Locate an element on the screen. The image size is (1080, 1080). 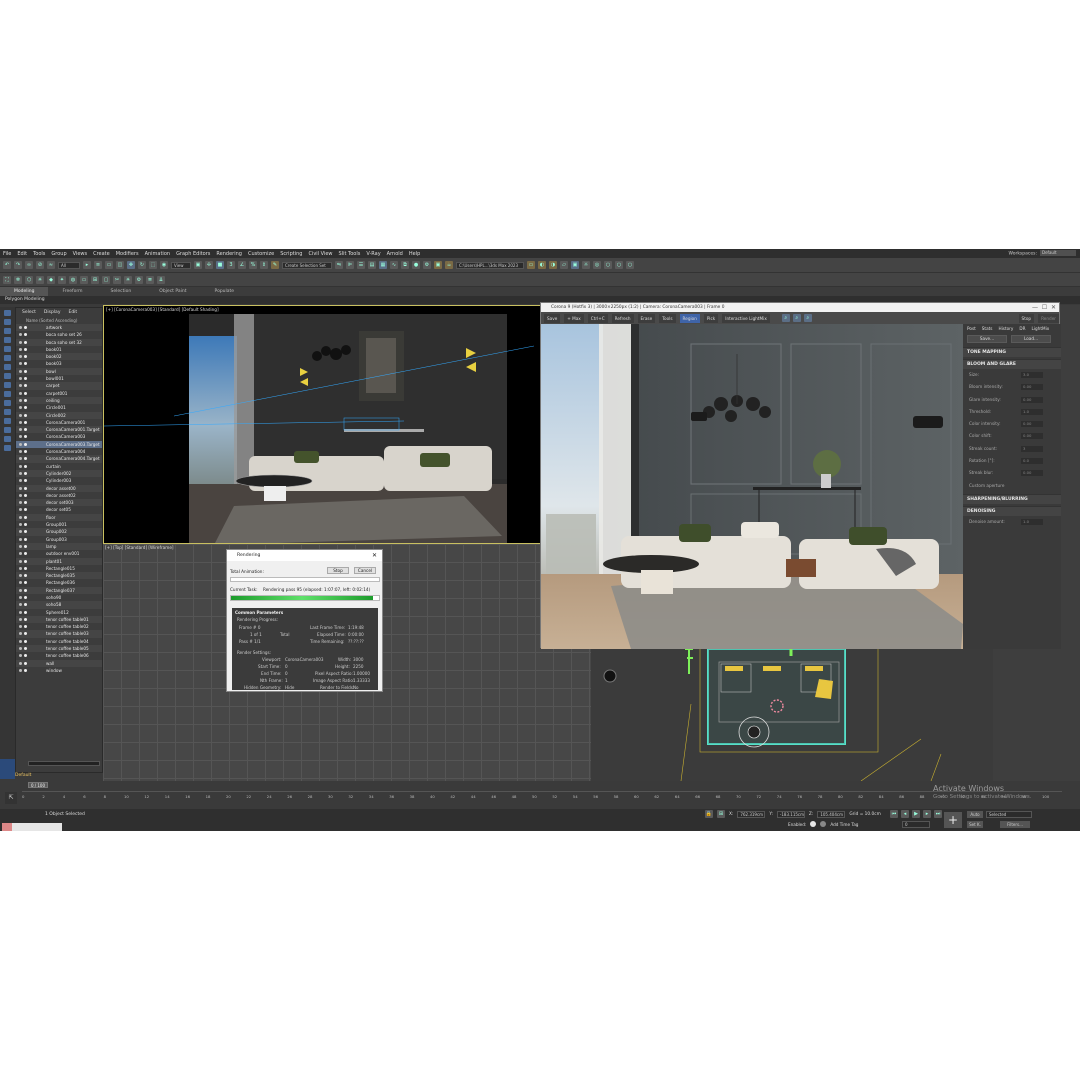
scene-object-row: CoronaCamera001.Target is located at coordinates (59, 430).